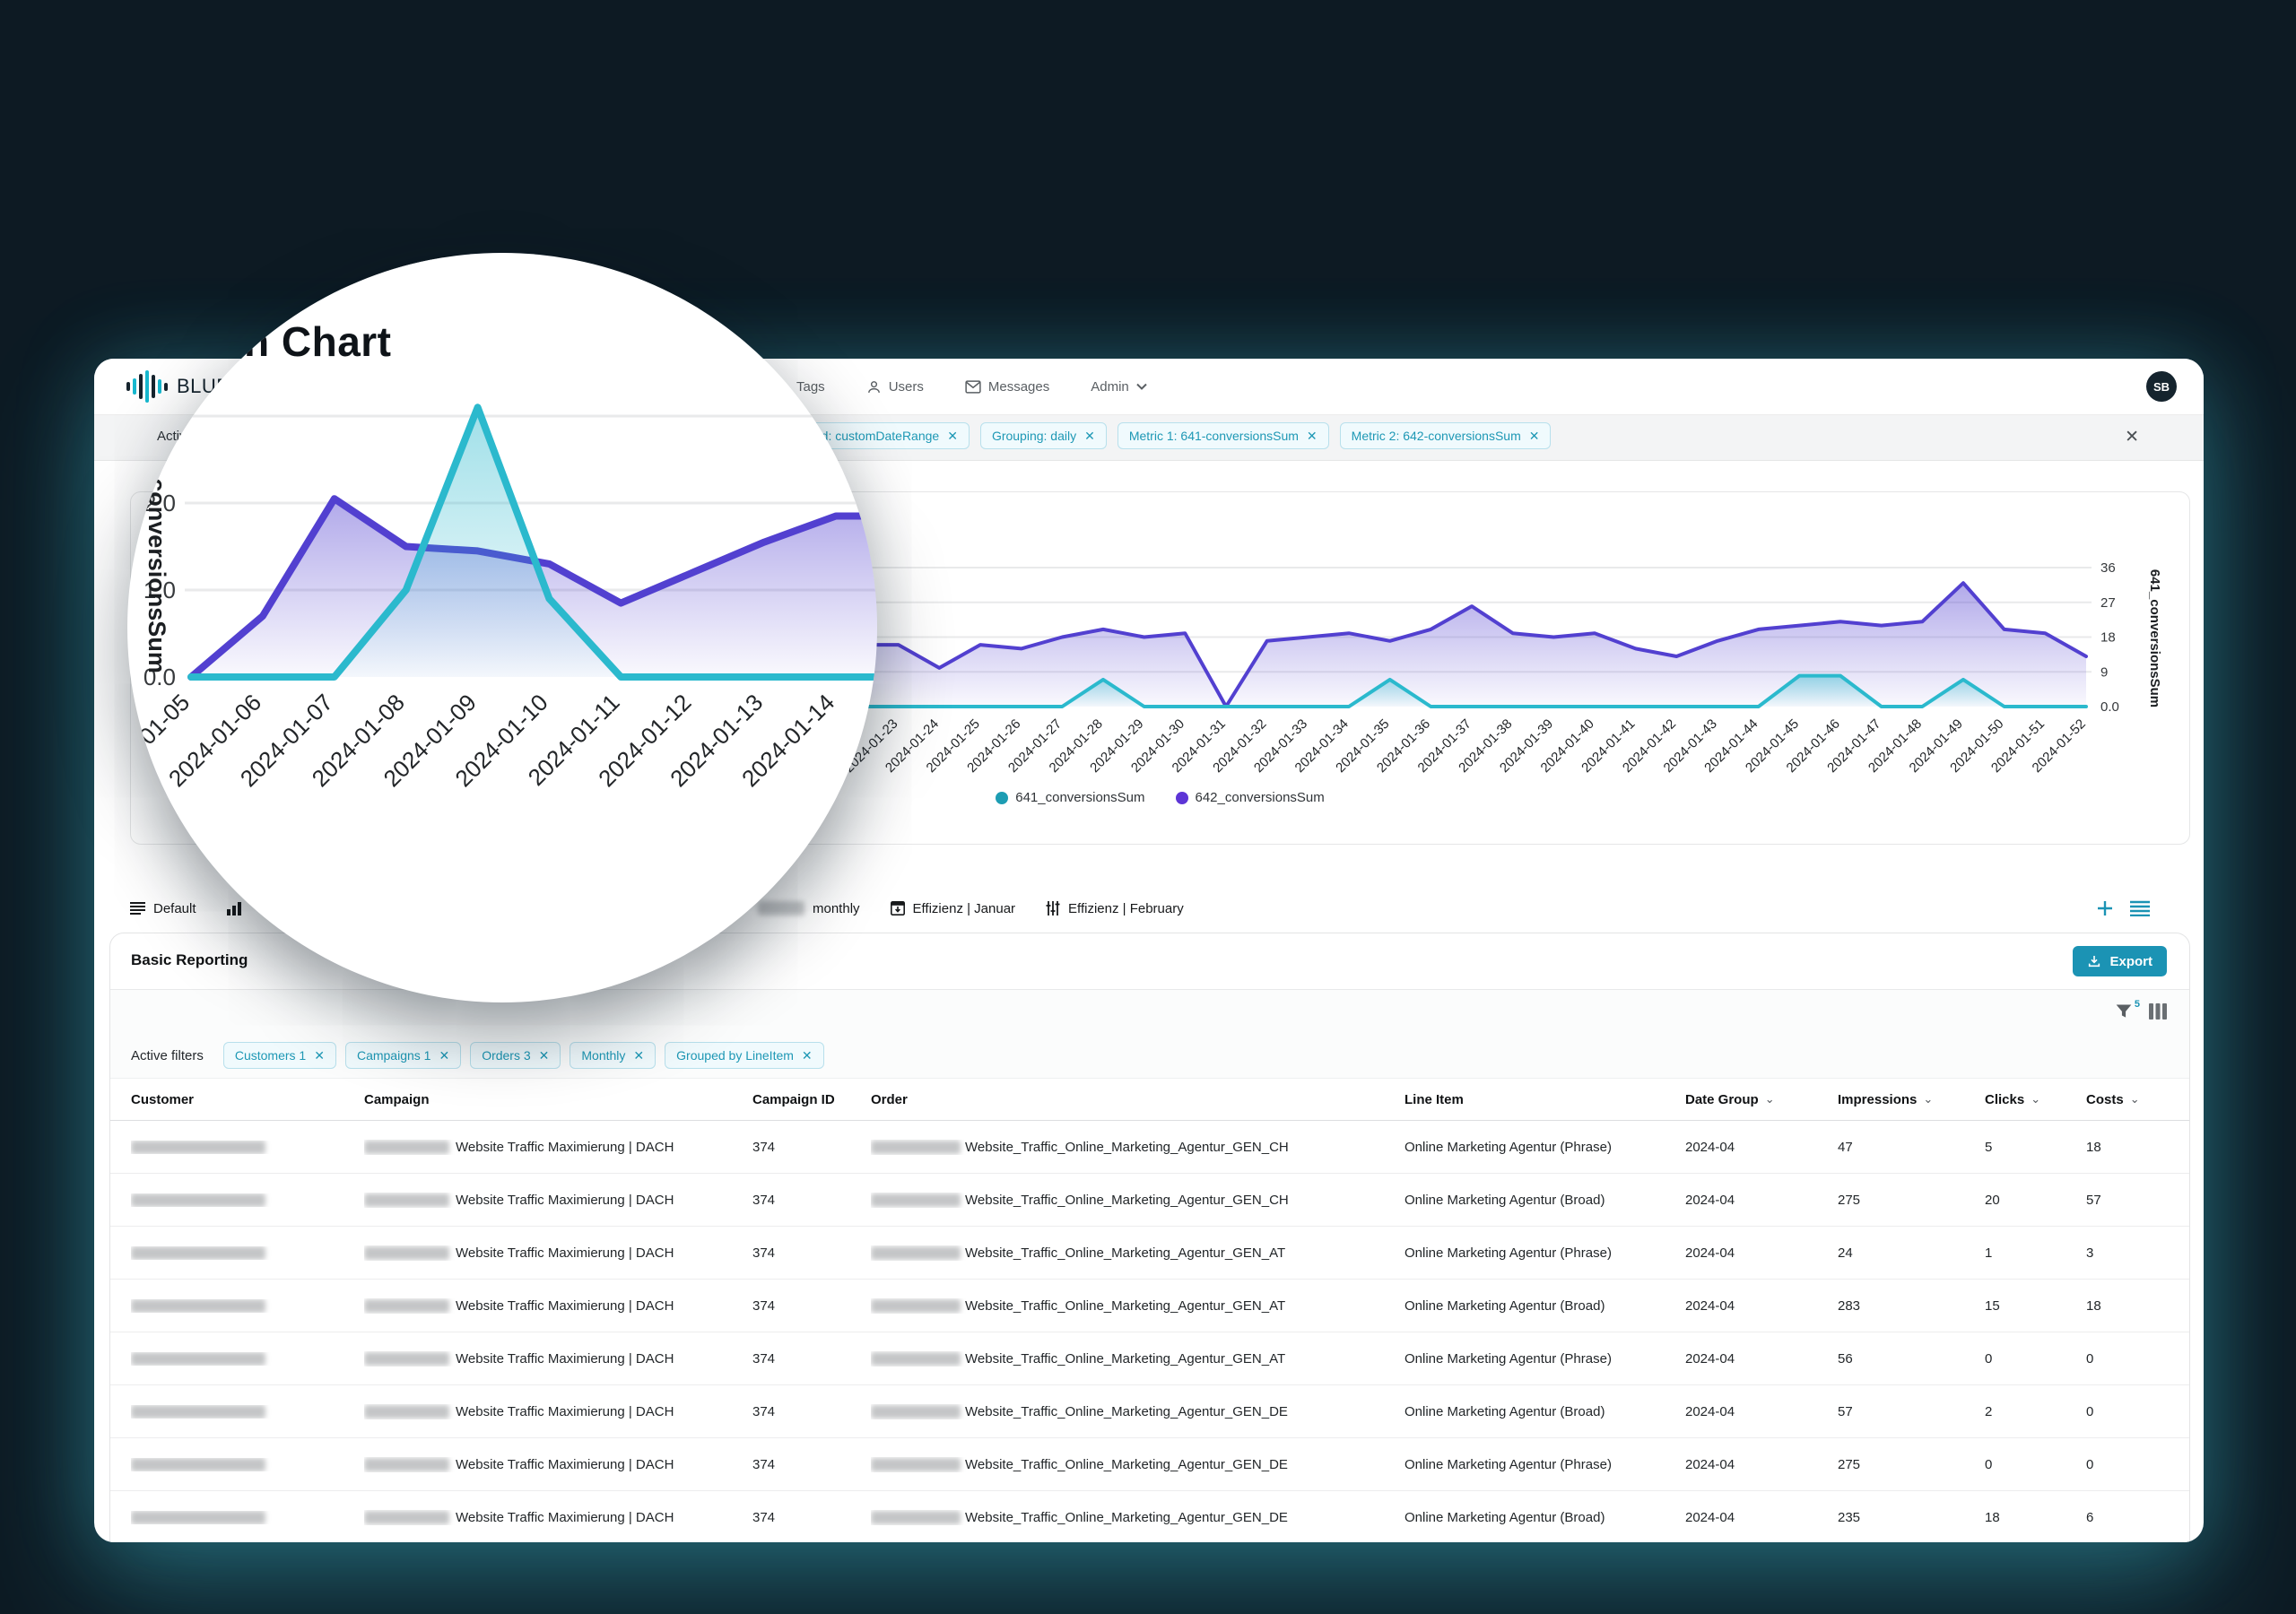 This screenshot has width=2296, height=1614. Describe the element at coordinates (1992, 1517) in the screenshot. I see `cell-clicks: 18` at that location.